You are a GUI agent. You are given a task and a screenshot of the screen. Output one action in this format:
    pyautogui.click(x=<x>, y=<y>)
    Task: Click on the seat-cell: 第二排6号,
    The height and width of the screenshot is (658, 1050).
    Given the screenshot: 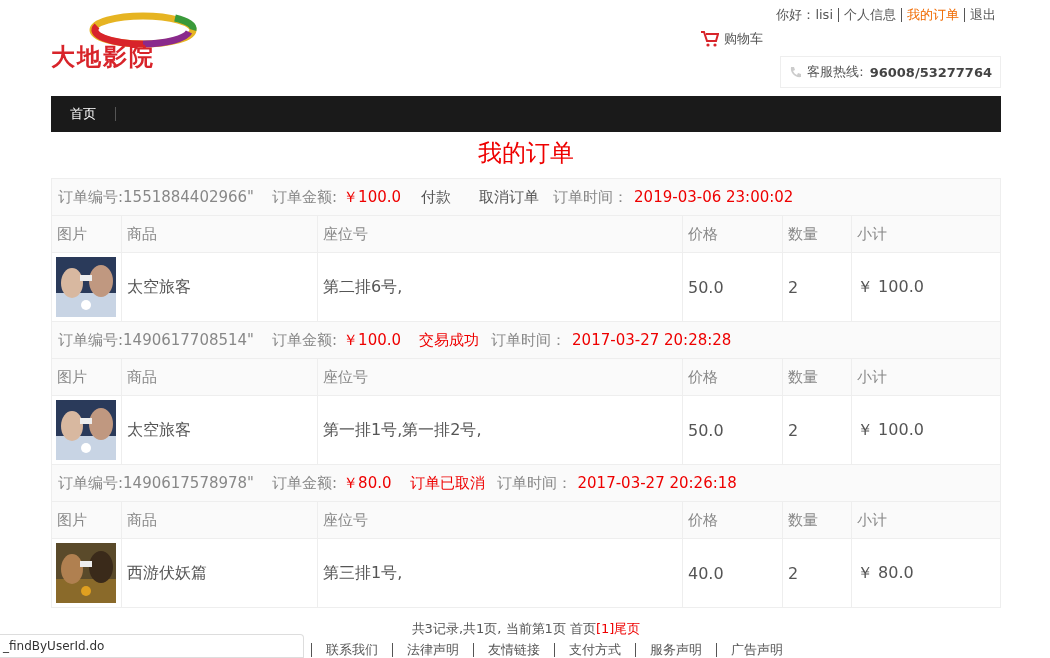 What is the action you would take?
    pyautogui.click(x=500, y=287)
    